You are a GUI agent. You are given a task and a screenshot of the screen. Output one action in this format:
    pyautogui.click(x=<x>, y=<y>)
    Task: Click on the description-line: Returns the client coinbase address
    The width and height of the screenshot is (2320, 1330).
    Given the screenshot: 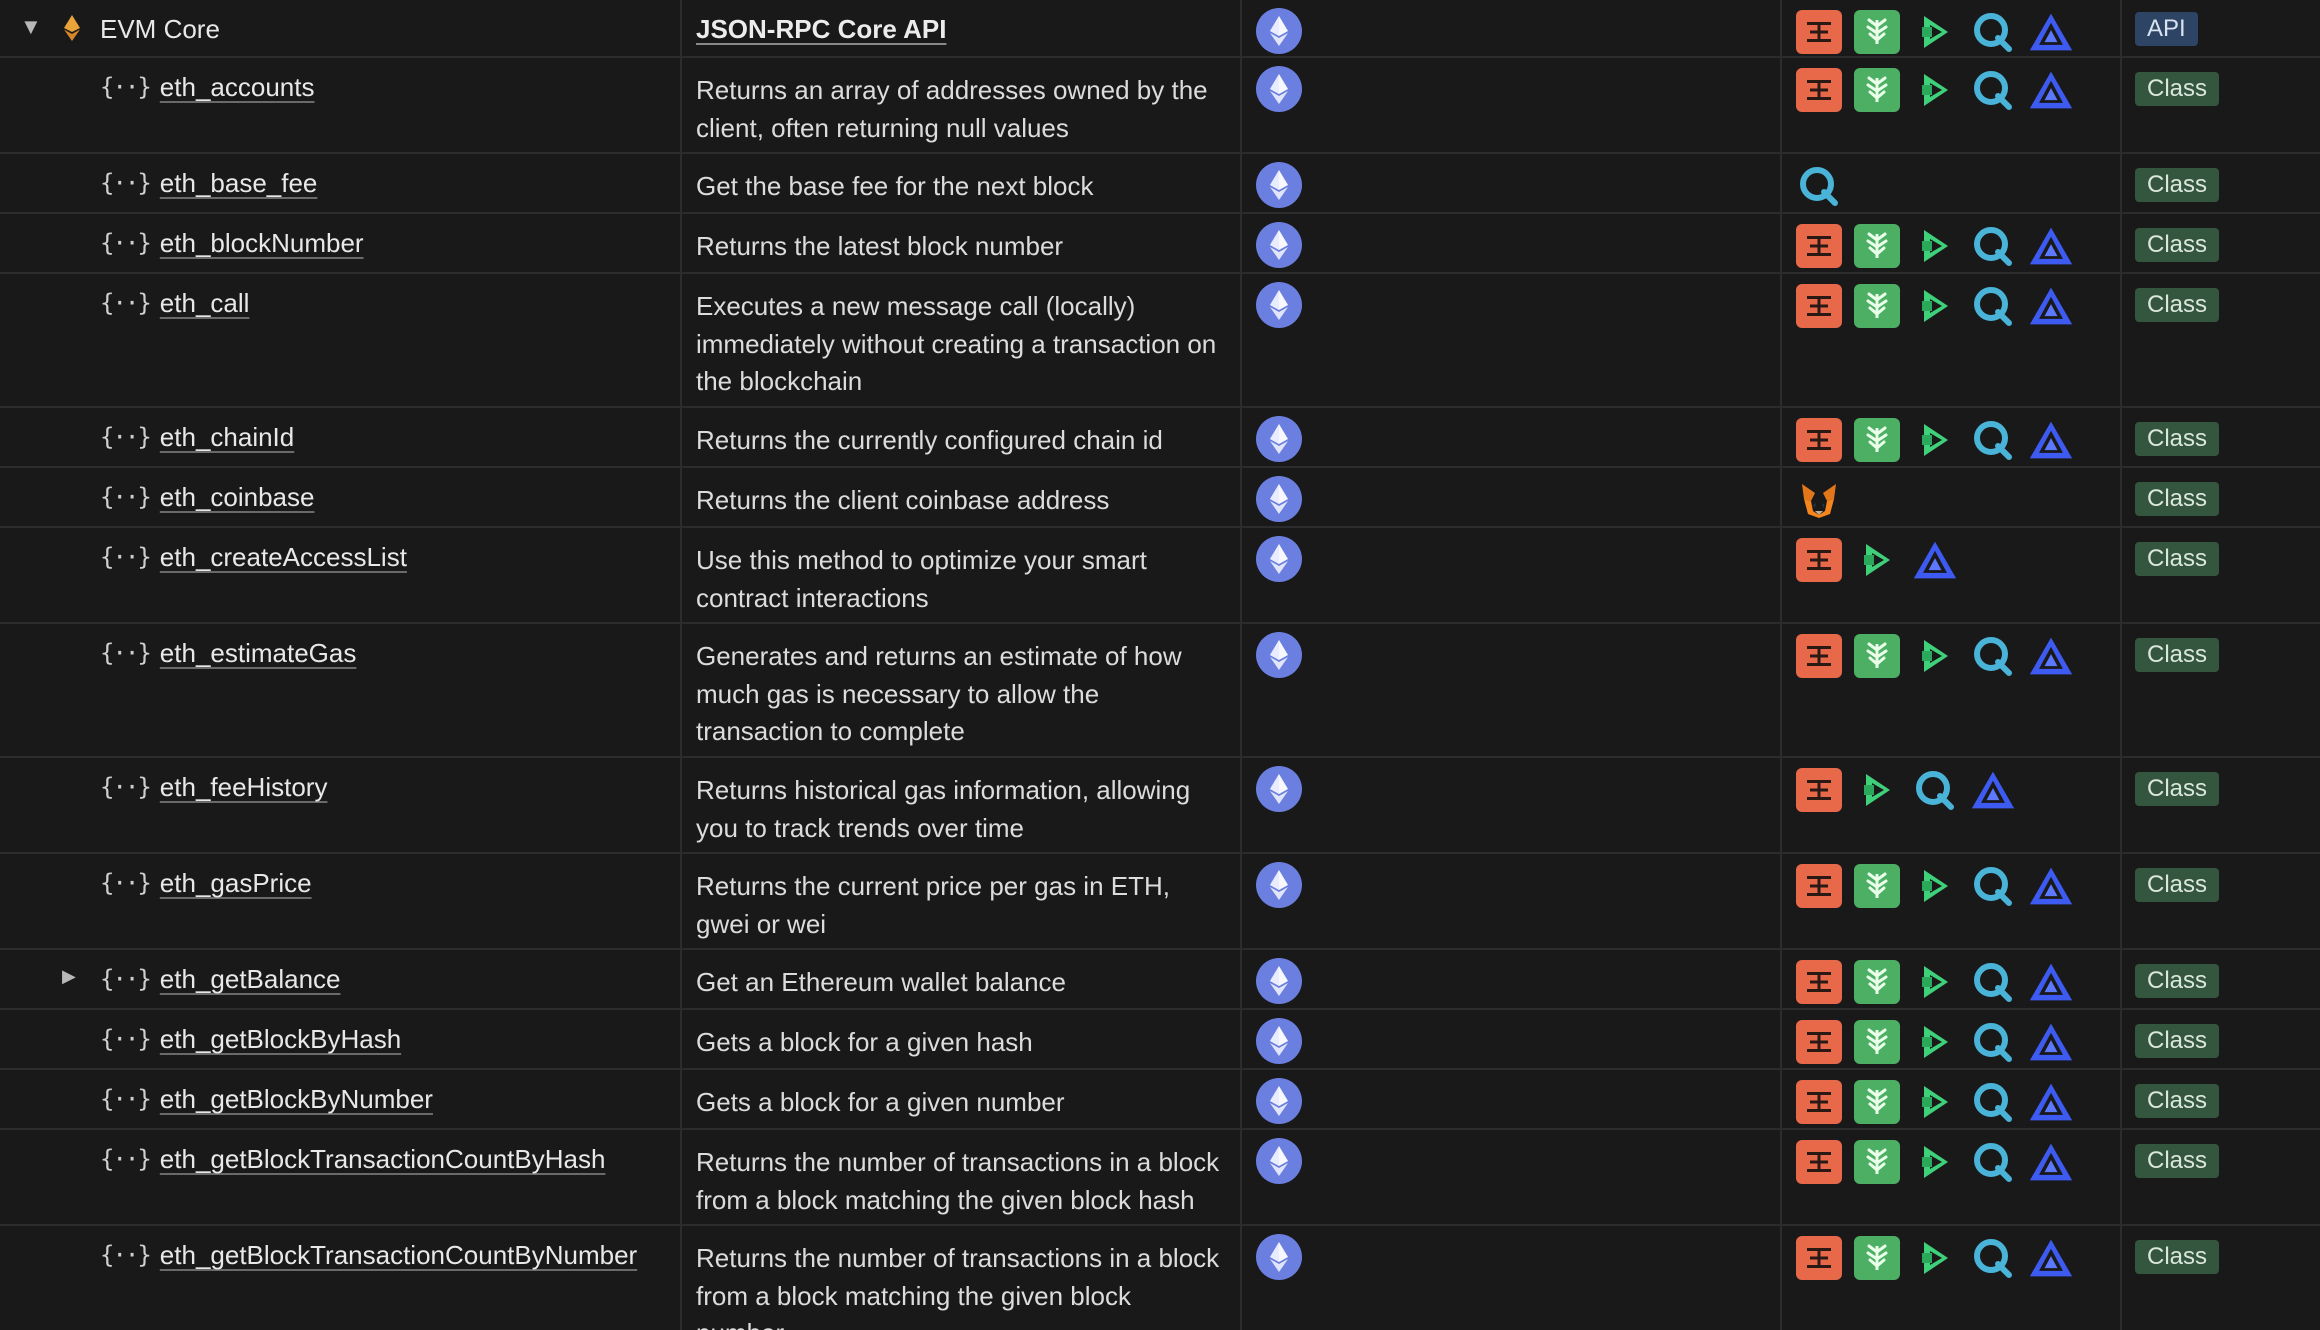 What is the action you would take?
    pyautogui.click(x=903, y=500)
    